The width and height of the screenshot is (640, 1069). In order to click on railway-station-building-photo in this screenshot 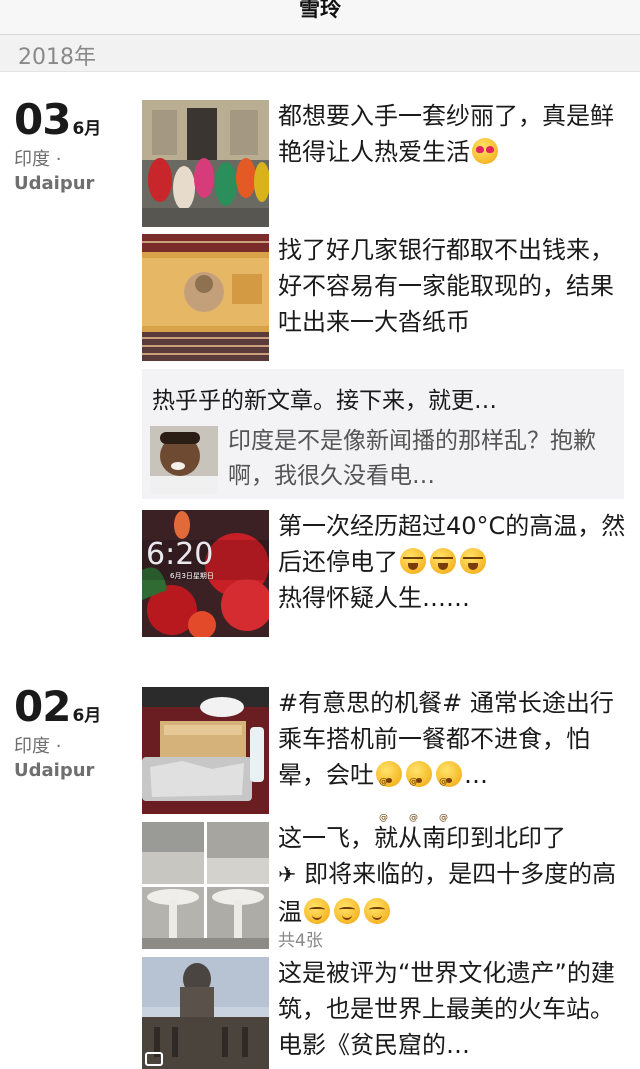, I will do `click(205, 1013)`.